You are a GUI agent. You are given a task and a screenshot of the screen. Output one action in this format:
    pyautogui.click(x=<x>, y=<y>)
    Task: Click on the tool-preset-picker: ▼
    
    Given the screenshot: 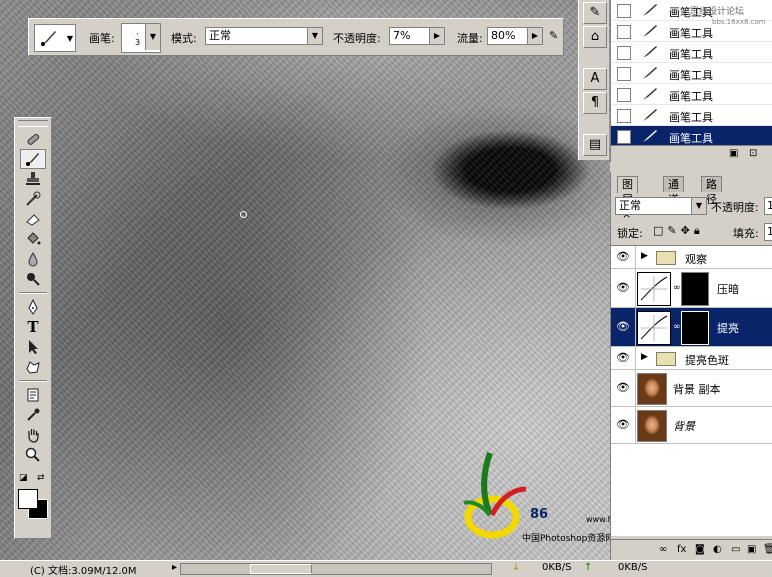 What is the action you would take?
    pyautogui.click(x=55, y=38)
    